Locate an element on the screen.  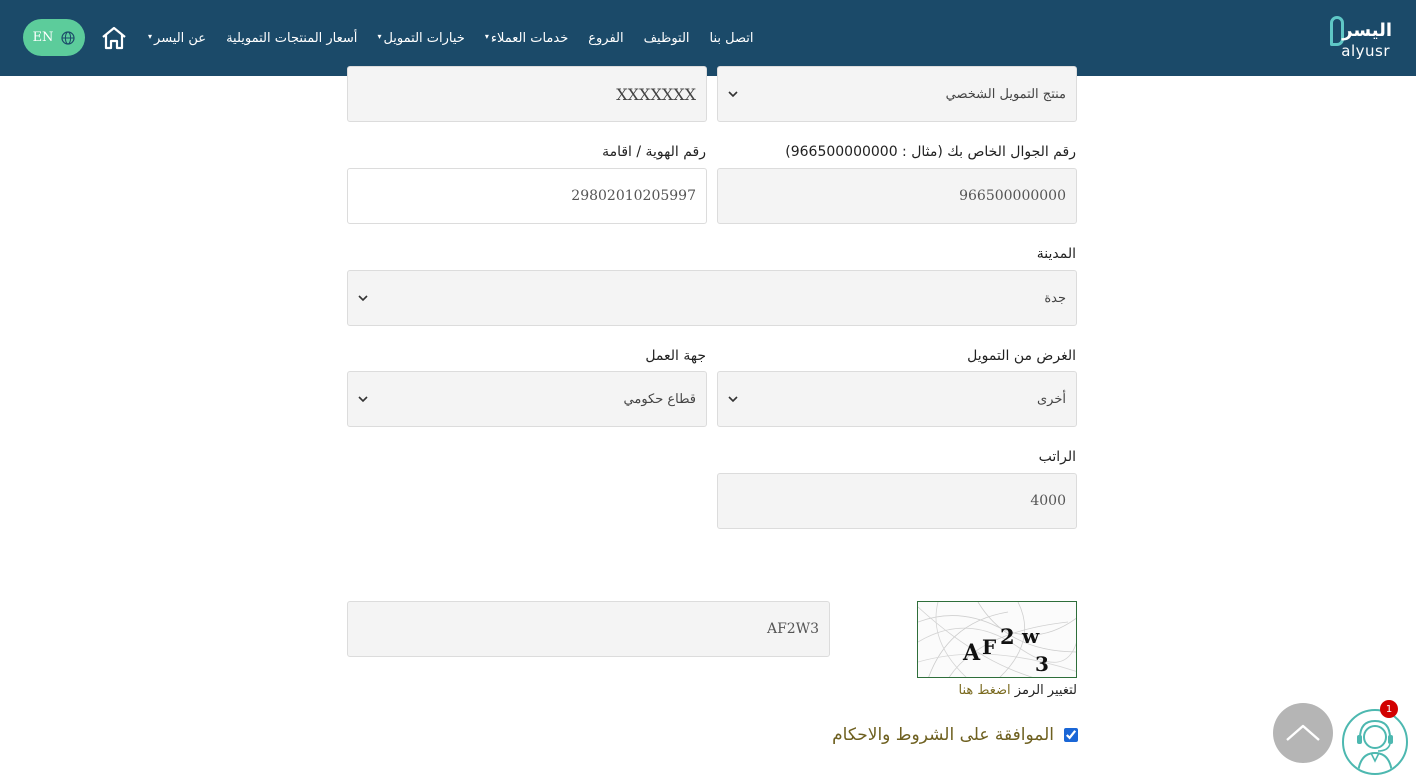
chevron-up-icon is located at coordinates (1303, 732).